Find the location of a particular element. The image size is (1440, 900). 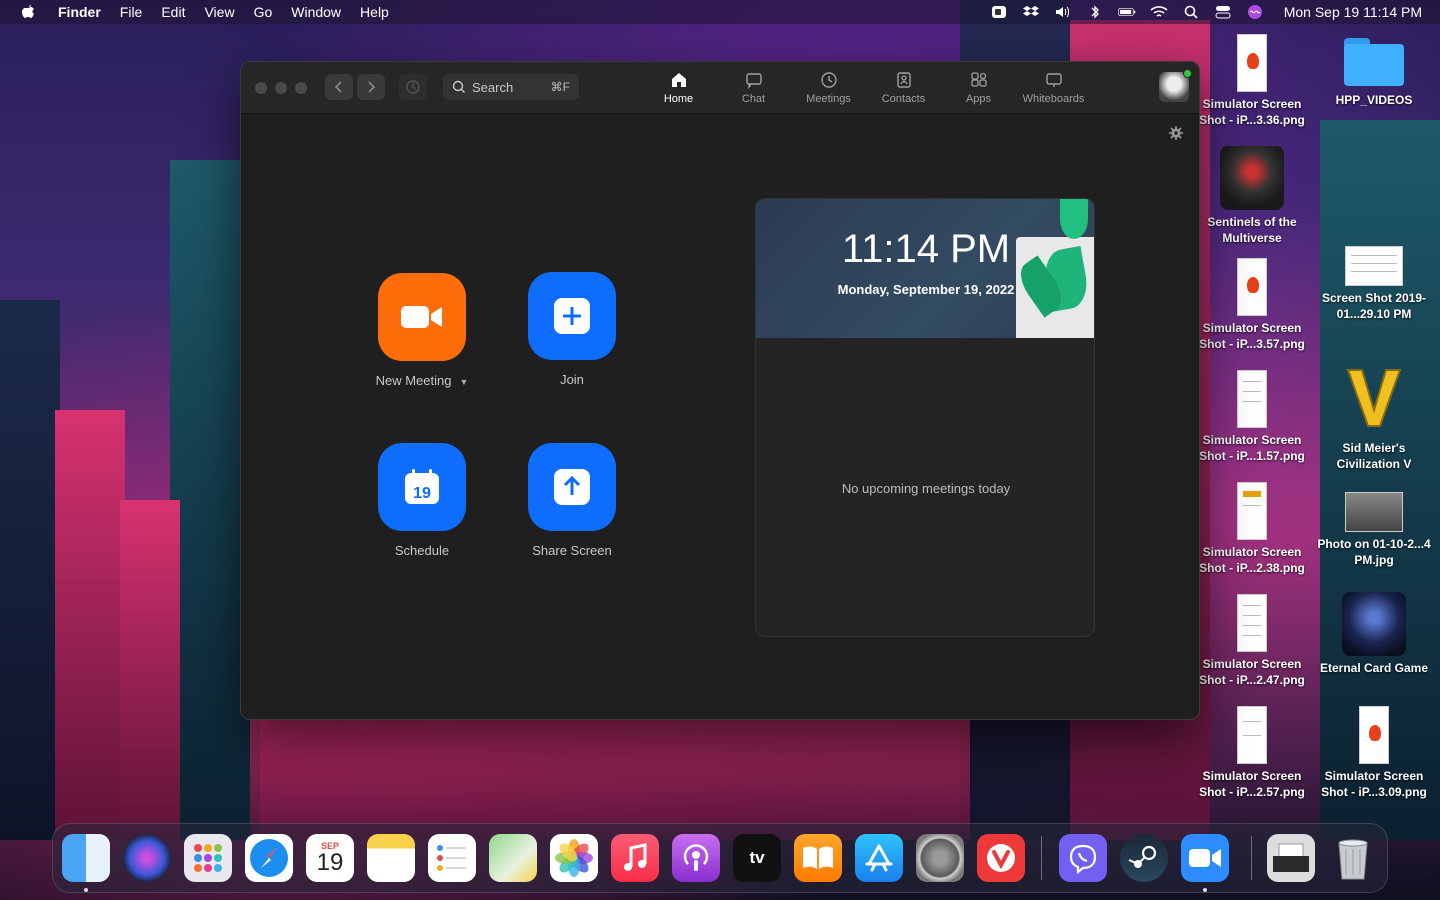

desktop-file-label: Simulator Screen Shot - iP...3.36.png is located at coordinates (1252, 112).